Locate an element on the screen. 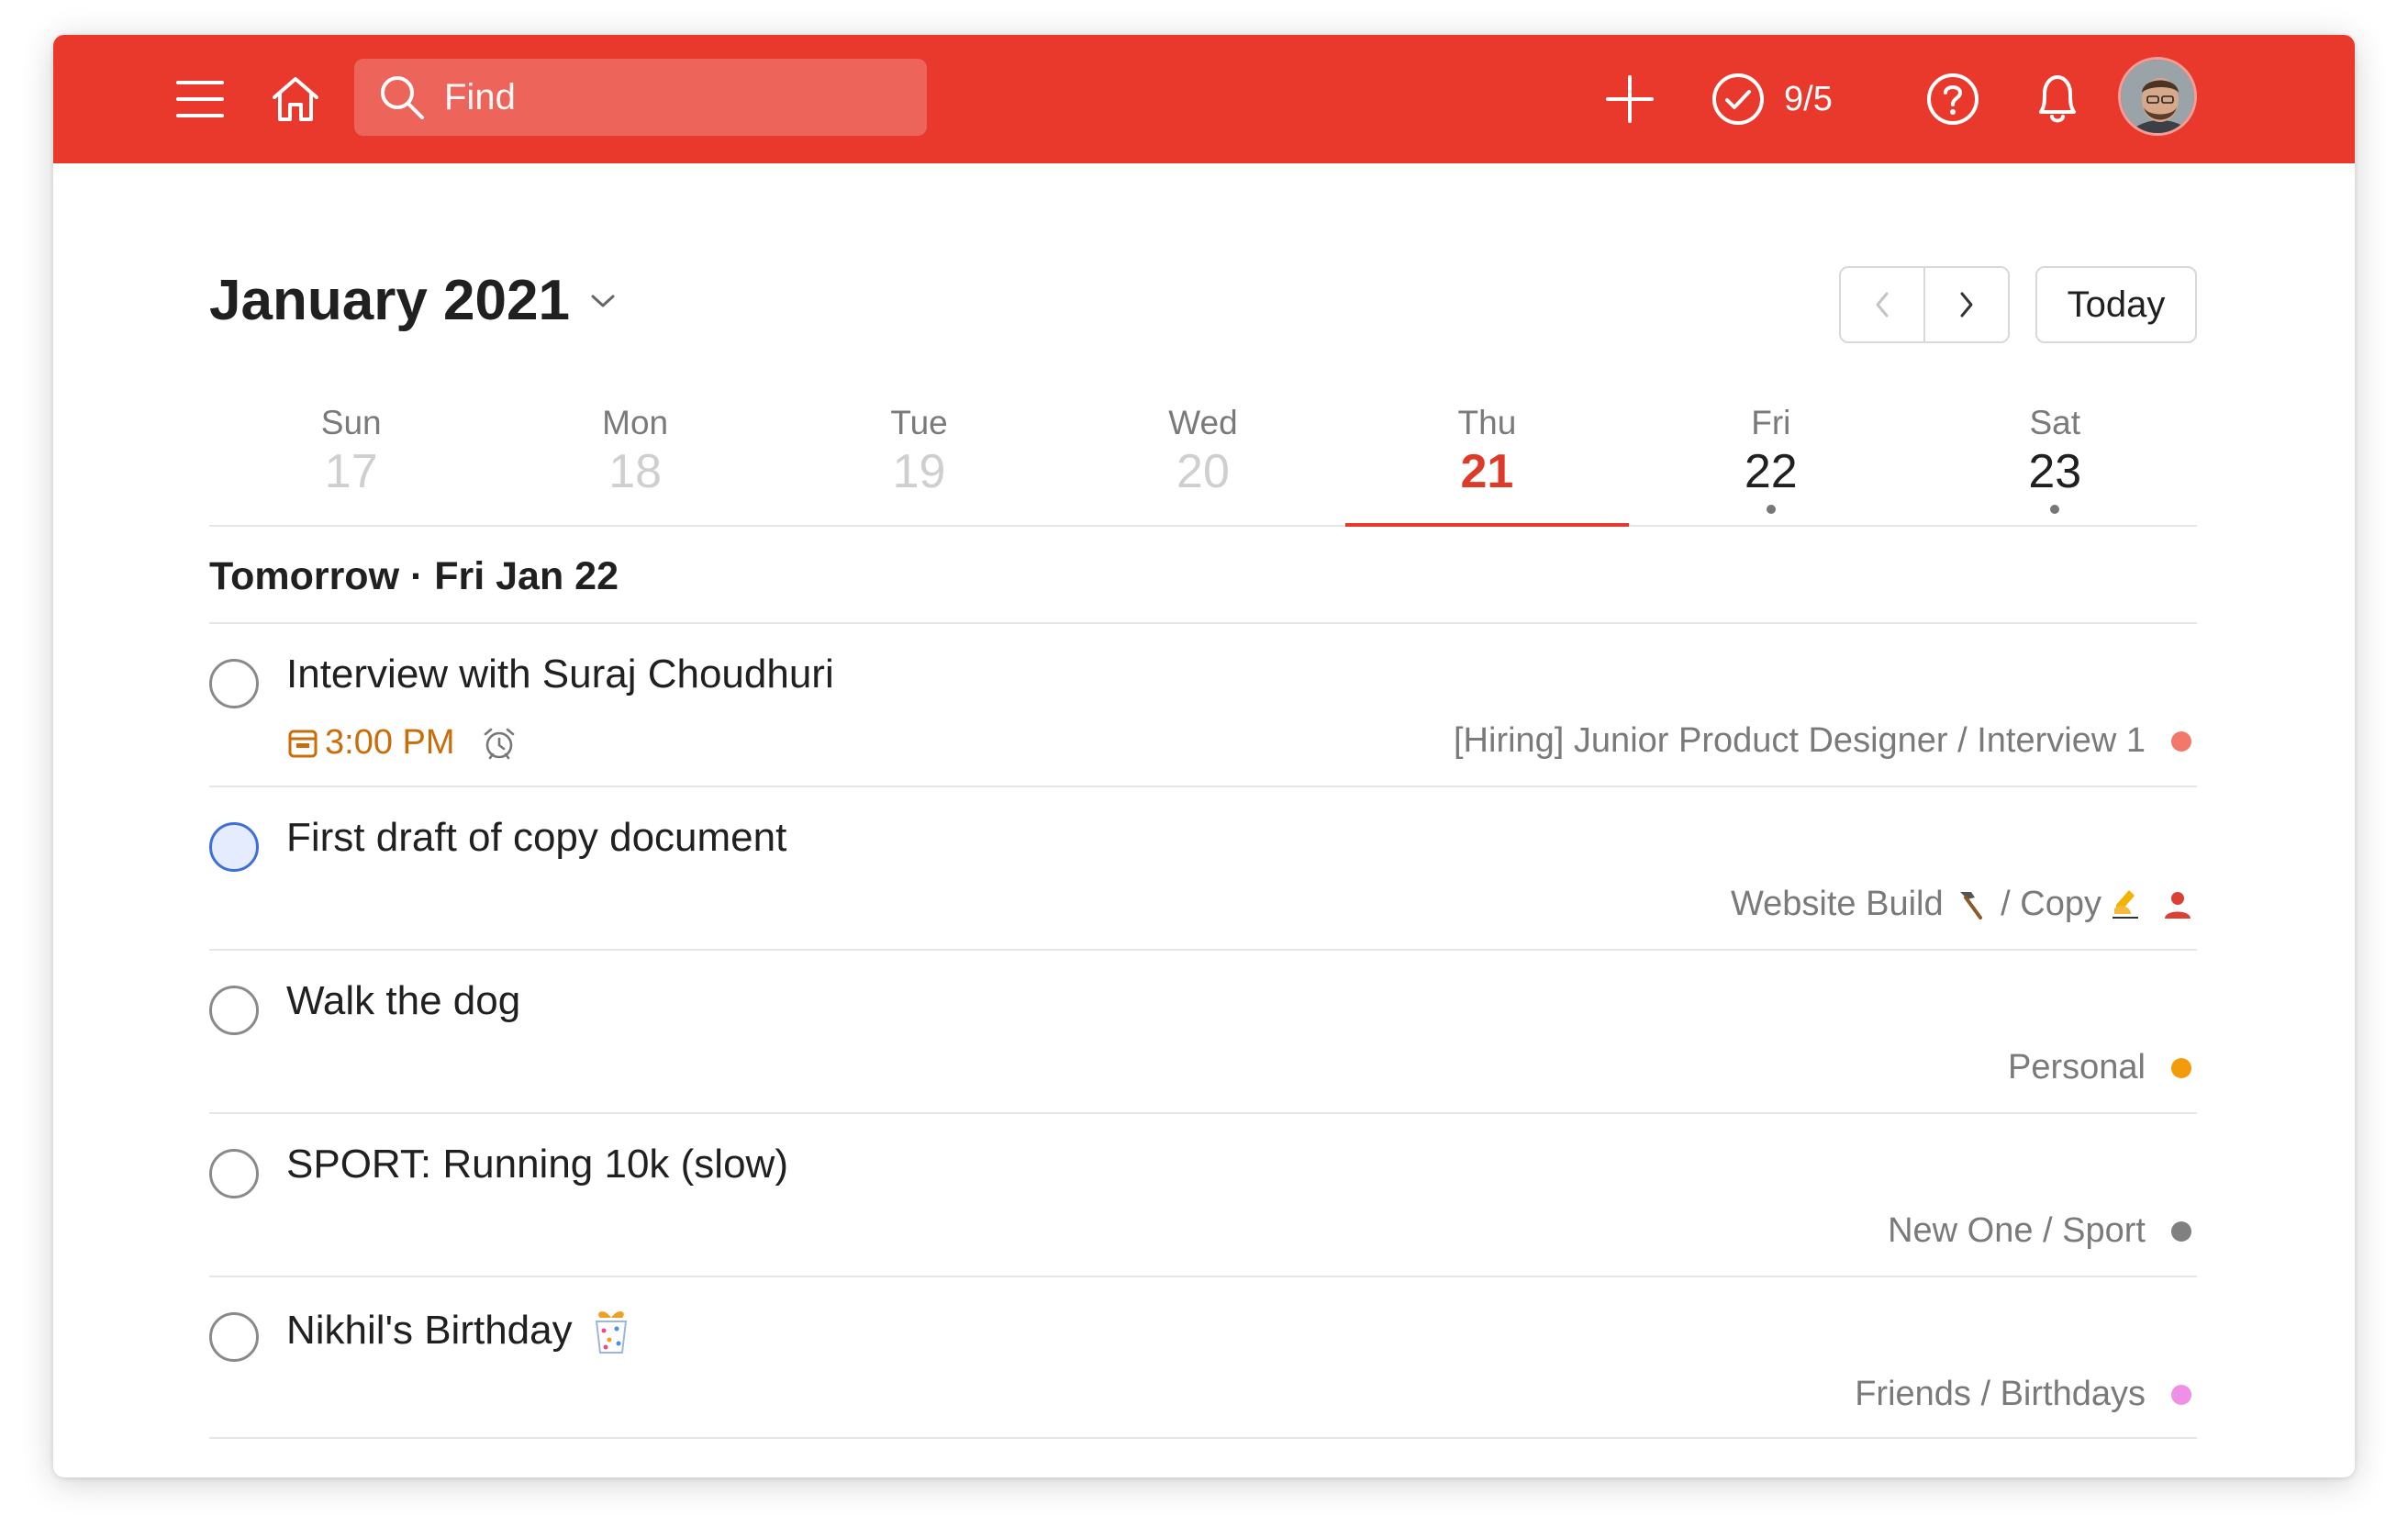  project-label: Friends / Birthdays is located at coordinates (2000, 1394).